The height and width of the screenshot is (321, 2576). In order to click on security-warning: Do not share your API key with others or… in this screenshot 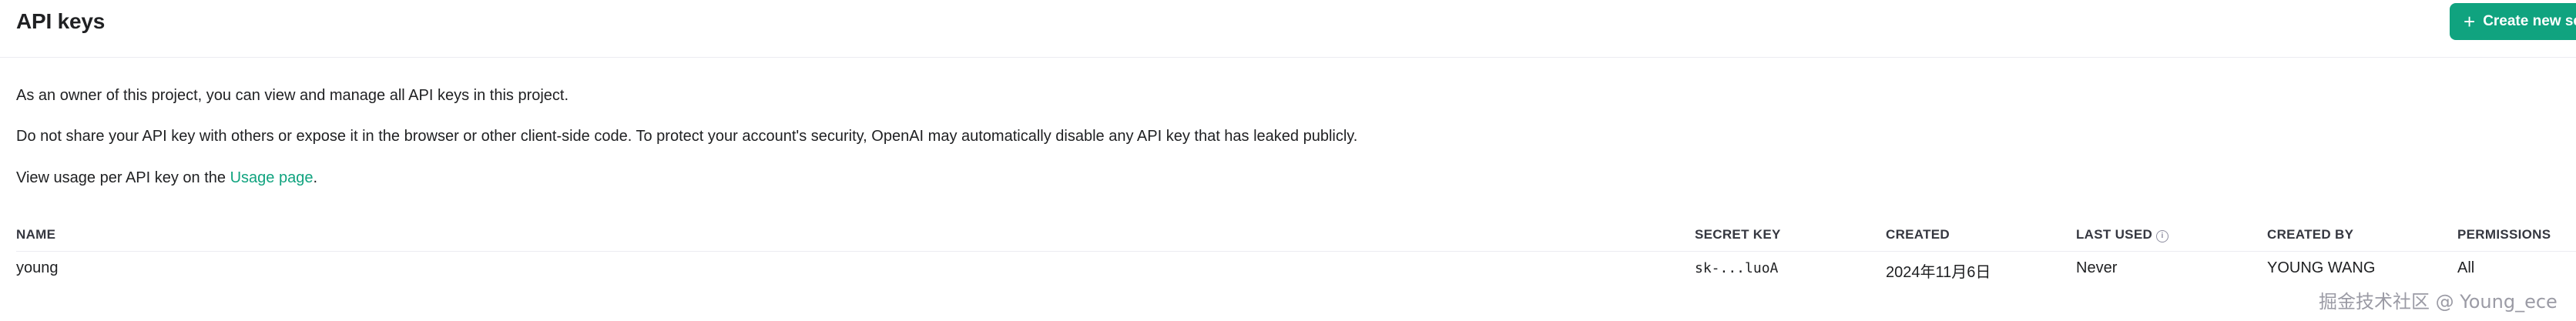, I will do `click(687, 136)`.